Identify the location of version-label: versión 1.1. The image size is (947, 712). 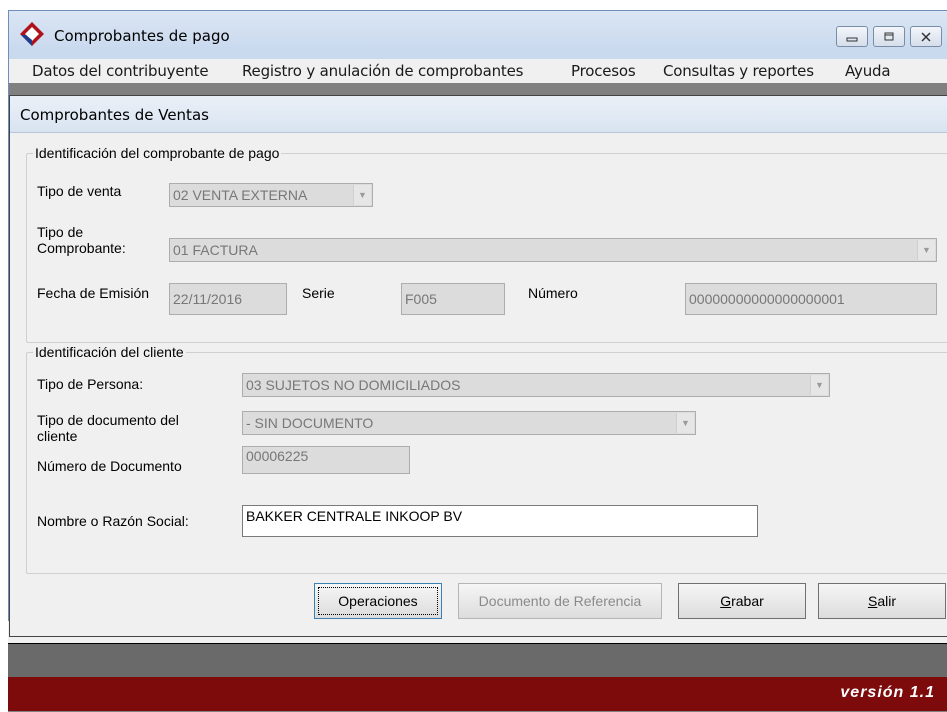
(887, 692).